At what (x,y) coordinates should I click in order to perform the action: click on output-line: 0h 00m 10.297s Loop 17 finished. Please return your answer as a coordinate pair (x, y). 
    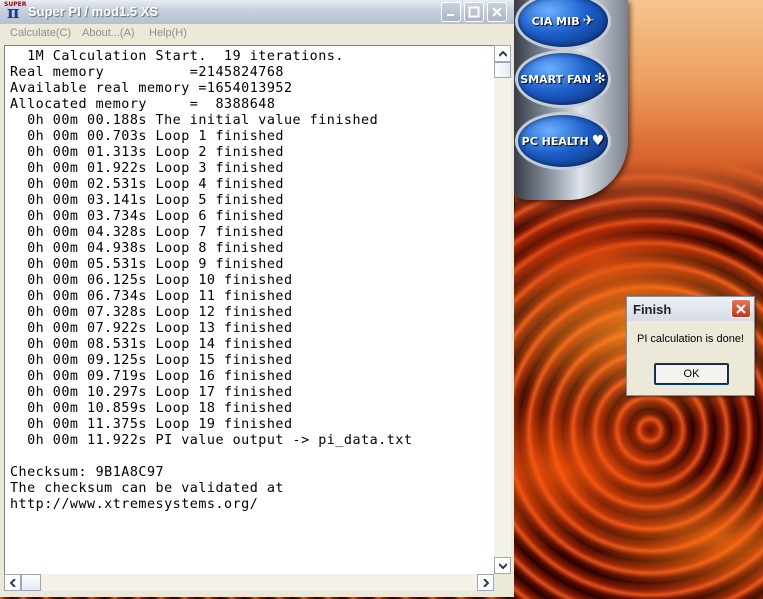
    Looking at the image, I should click on (160, 392).